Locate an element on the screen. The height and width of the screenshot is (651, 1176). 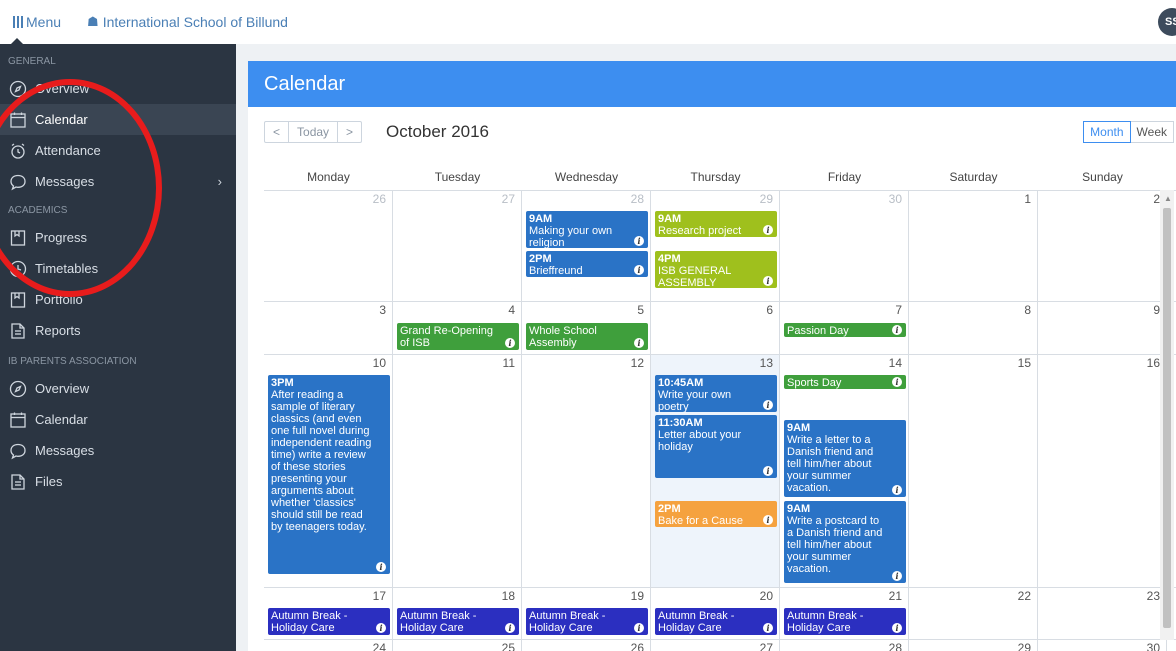
day-cell: 7 Passion Day i is located at coordinates (844, 328).